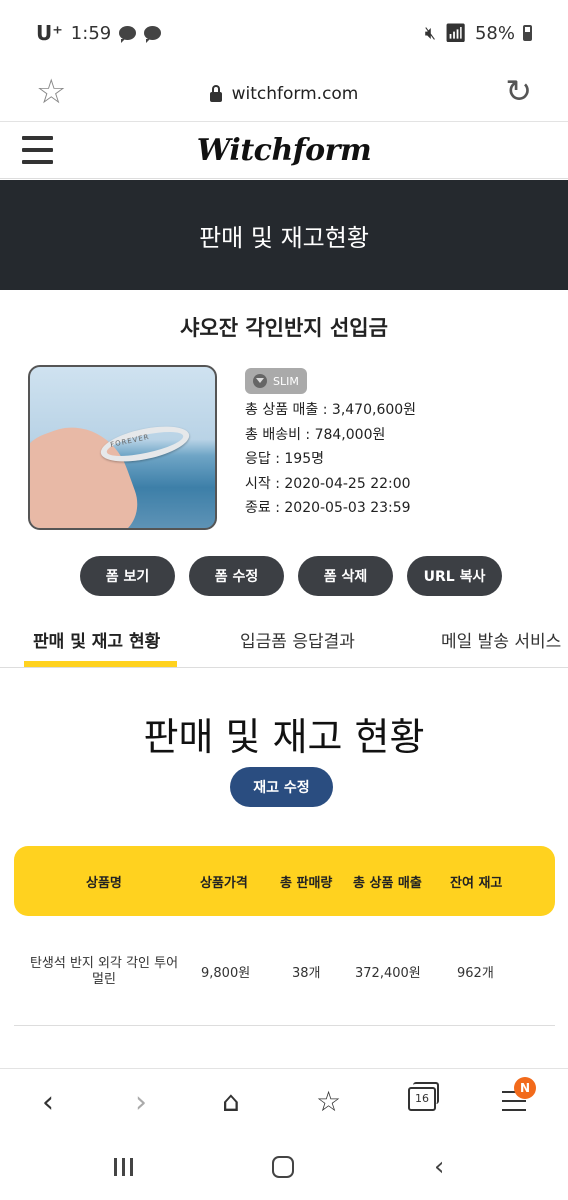 The image size is (568, 1200). What do you see at coordinates (331, 410) in the screenshot?
I see `total-sales: 총 상품 매출 : 3,470,600원` at bounding box center [331, 410].